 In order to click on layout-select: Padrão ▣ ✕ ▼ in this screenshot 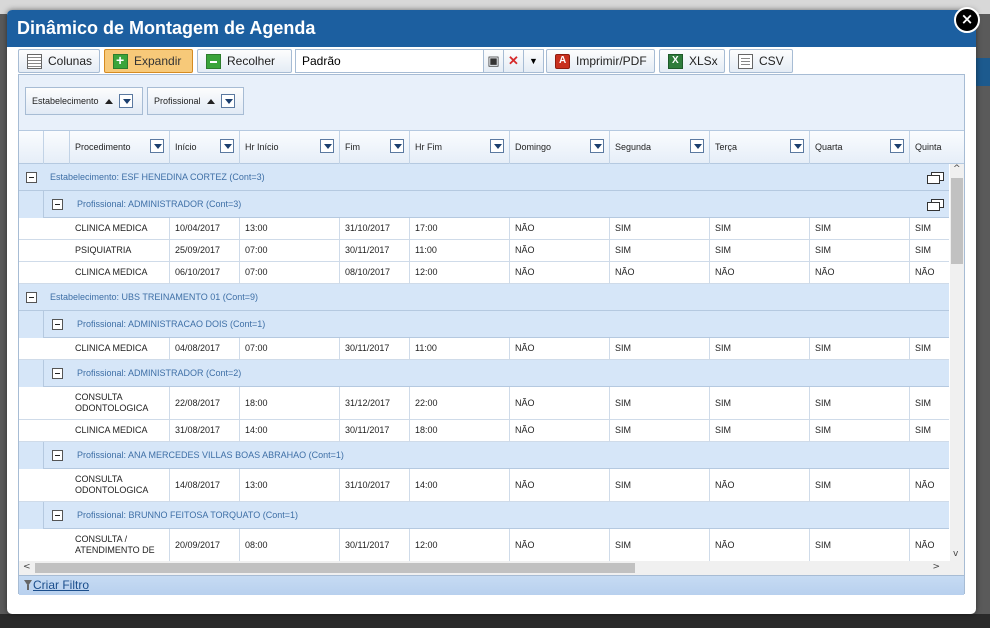, I will do `click(419, 61)`.